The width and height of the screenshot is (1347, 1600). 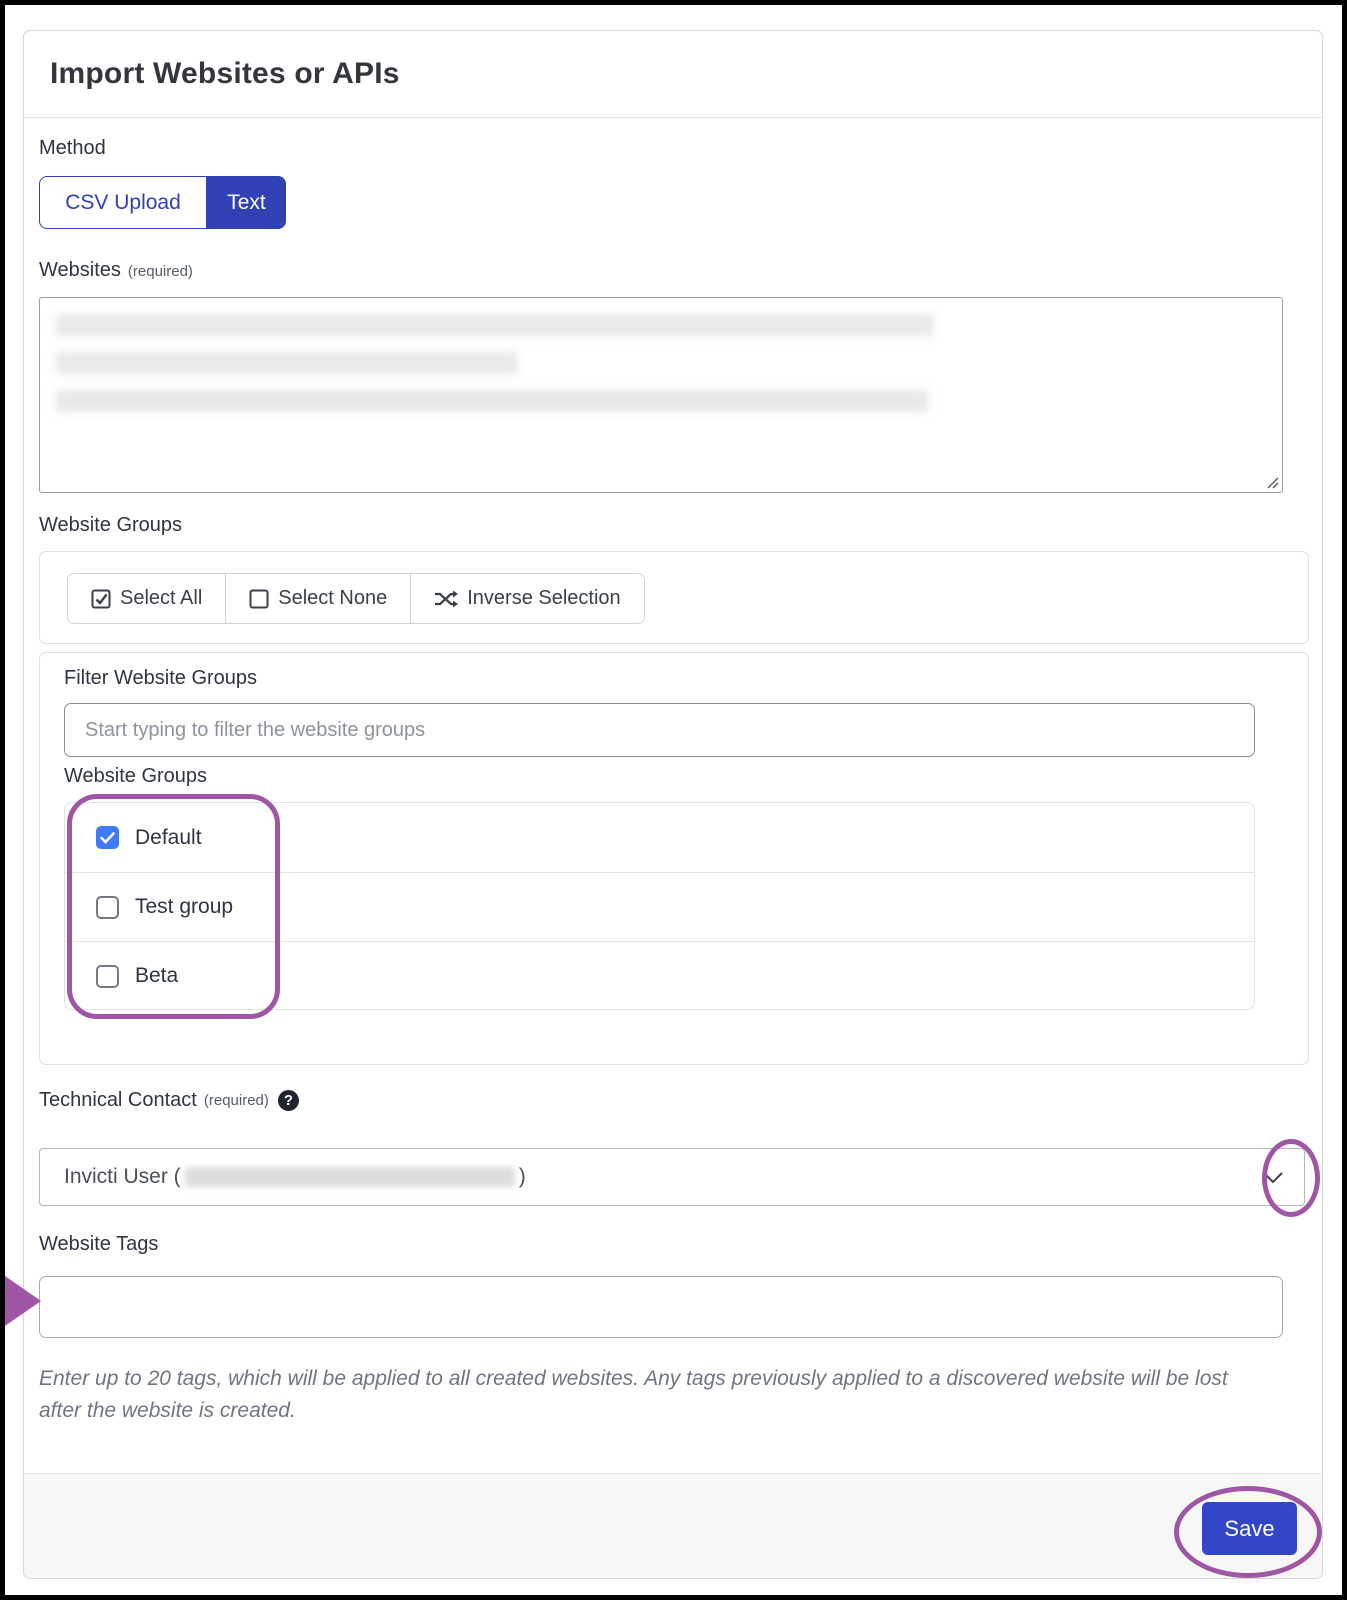 I want to click on websites-textarea, so click(x=661, y=395).